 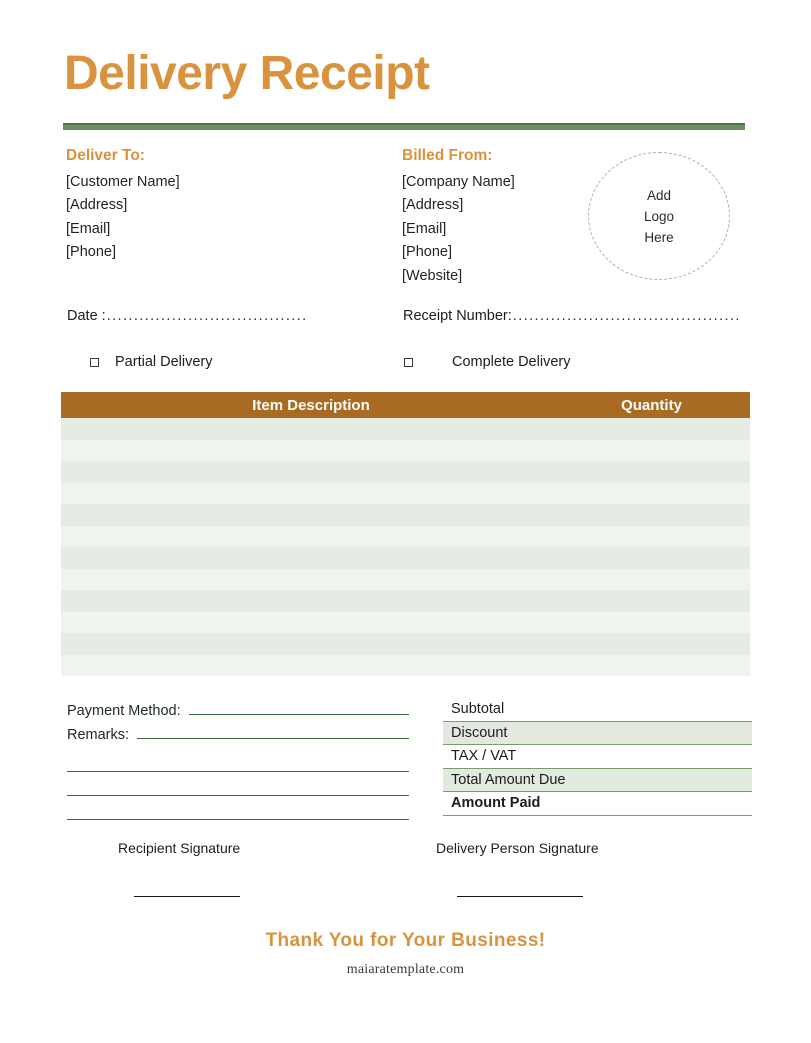 I want to click on totals-row: Subtotal, so click(x=597, y=710).